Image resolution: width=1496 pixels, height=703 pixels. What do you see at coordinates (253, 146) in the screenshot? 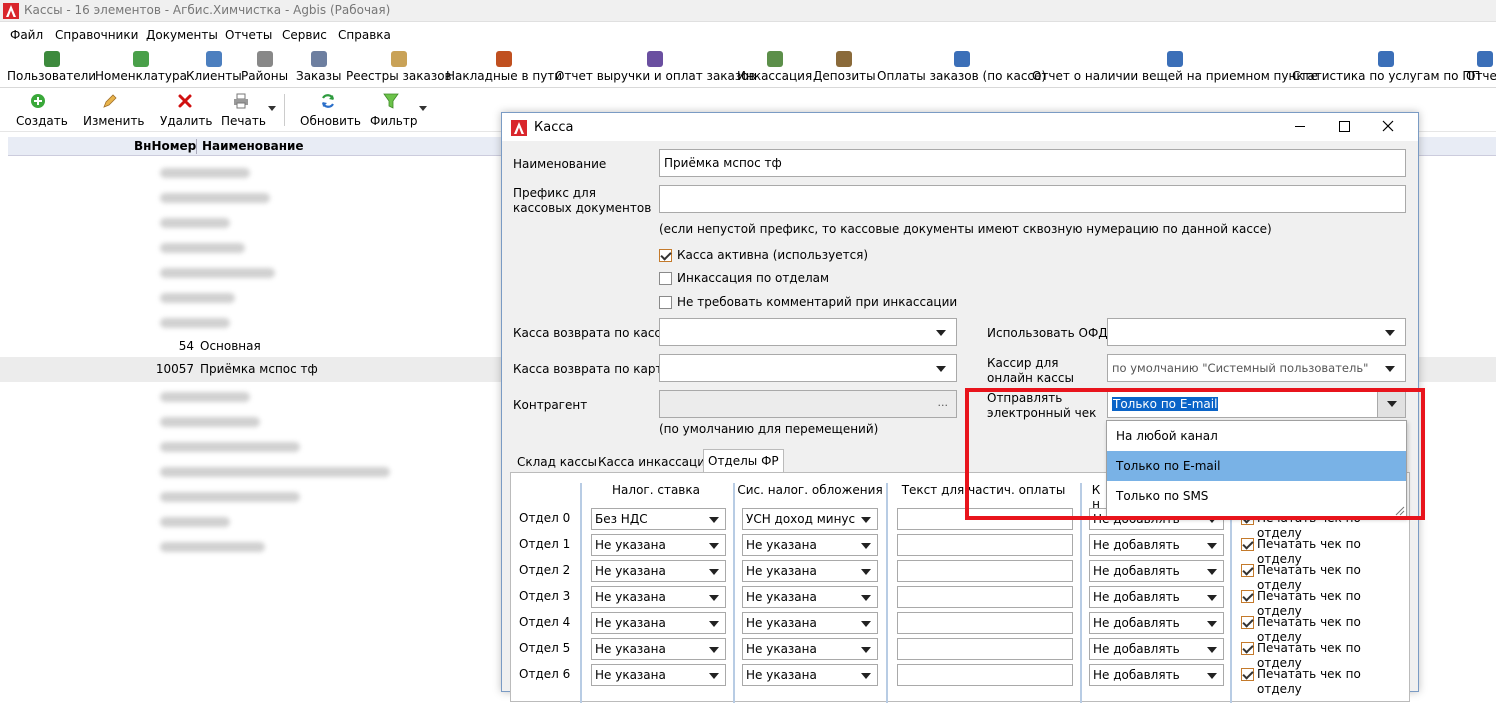
I see `column-header-name: Наименование` at bounding box center [253, 146].